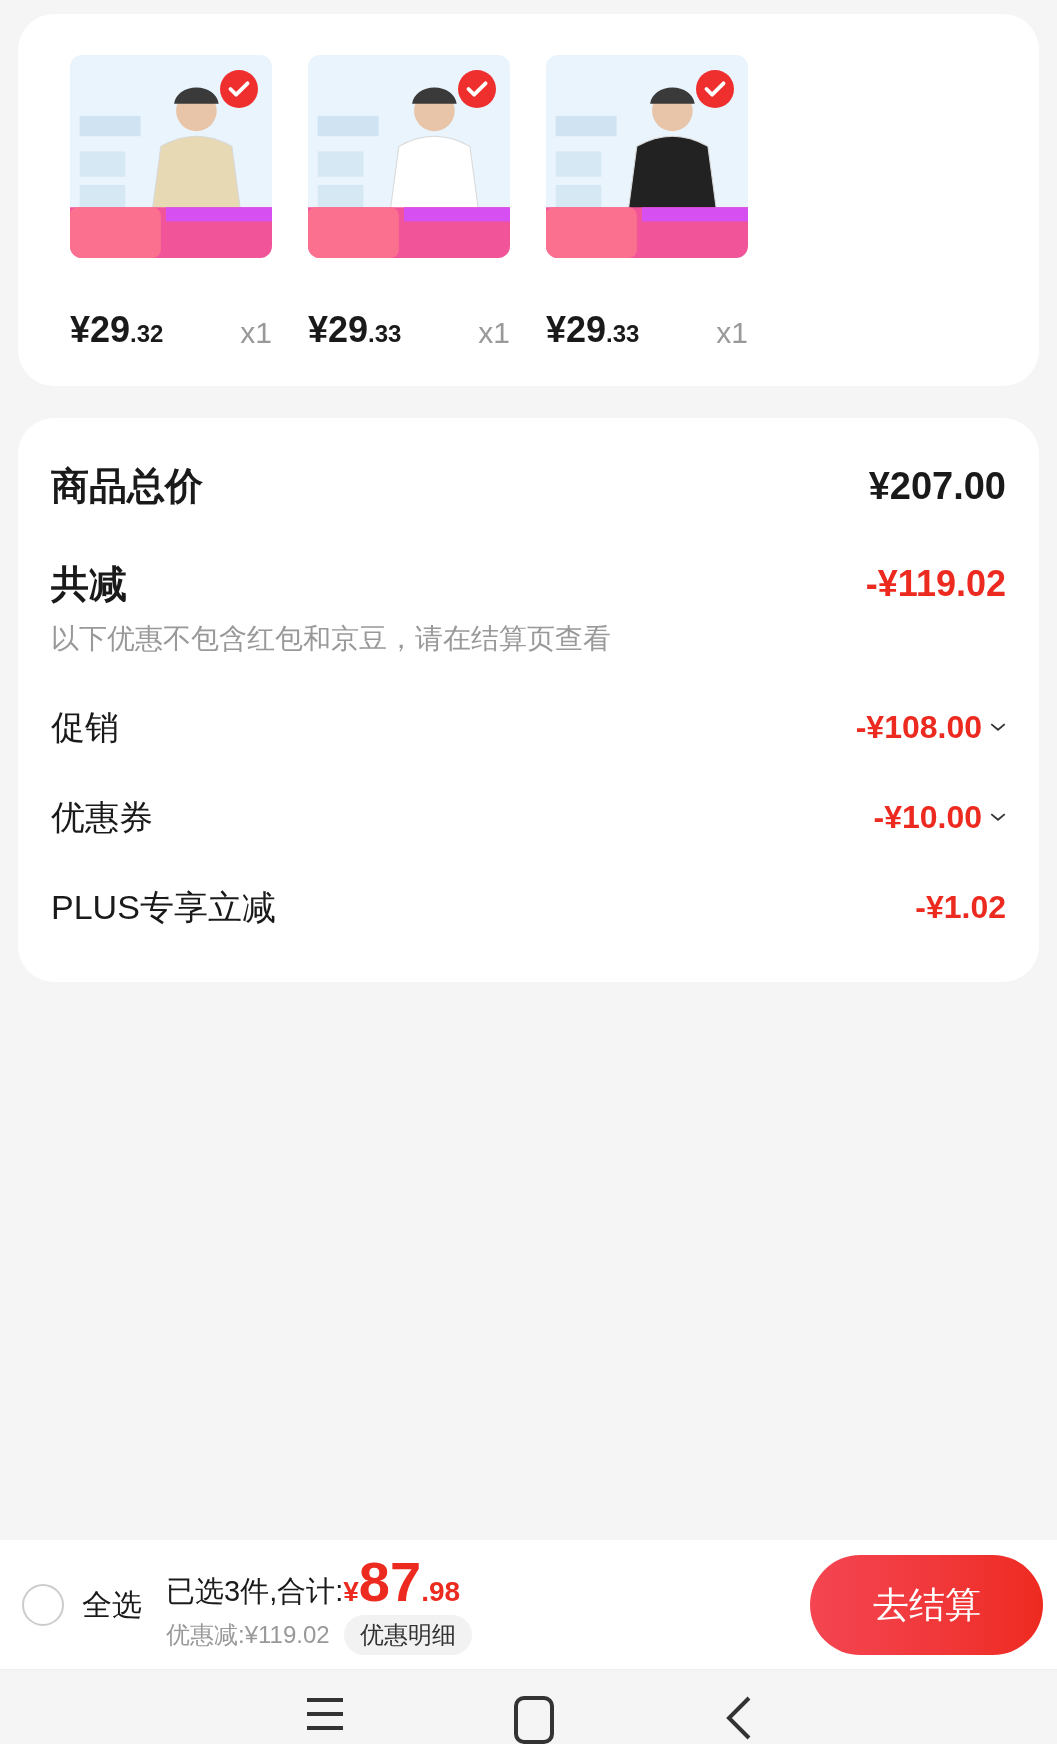 The width and height of the screenshot is (1057, 1744). Describe the element at coordinates (117, 330) in the screenshot. I see `product-price: ¥29.32` at that location.